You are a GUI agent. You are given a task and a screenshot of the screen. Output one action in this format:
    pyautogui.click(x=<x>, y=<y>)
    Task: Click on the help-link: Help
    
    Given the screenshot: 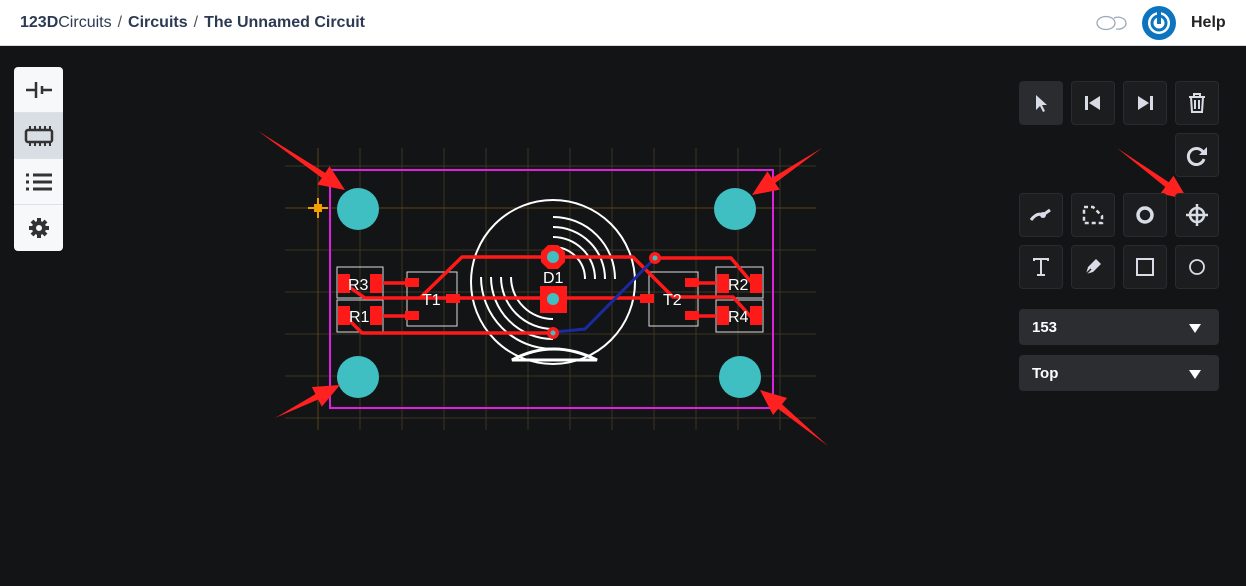 What is the action you would take?
    pyautogui.click(x=1208, y=23)
    